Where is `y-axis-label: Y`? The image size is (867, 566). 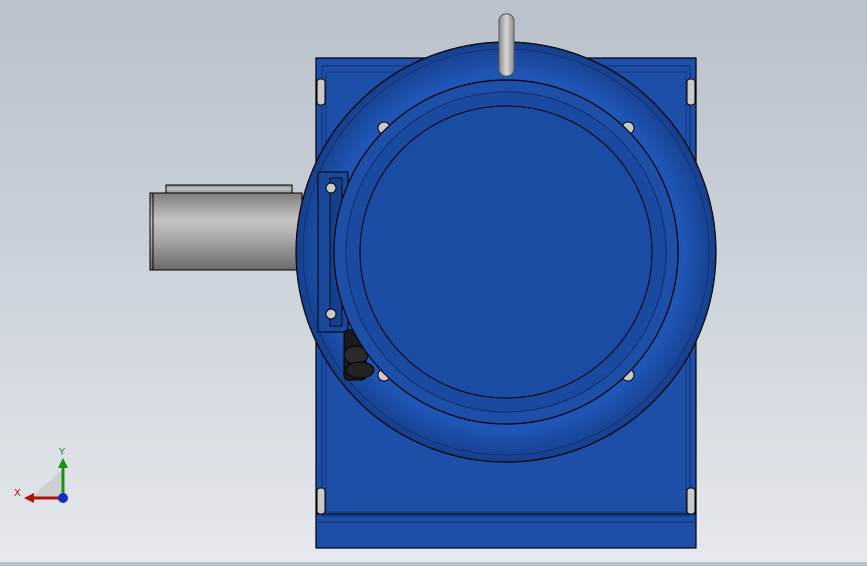
y-axis-label: Y is located at coordinates (62, 452).